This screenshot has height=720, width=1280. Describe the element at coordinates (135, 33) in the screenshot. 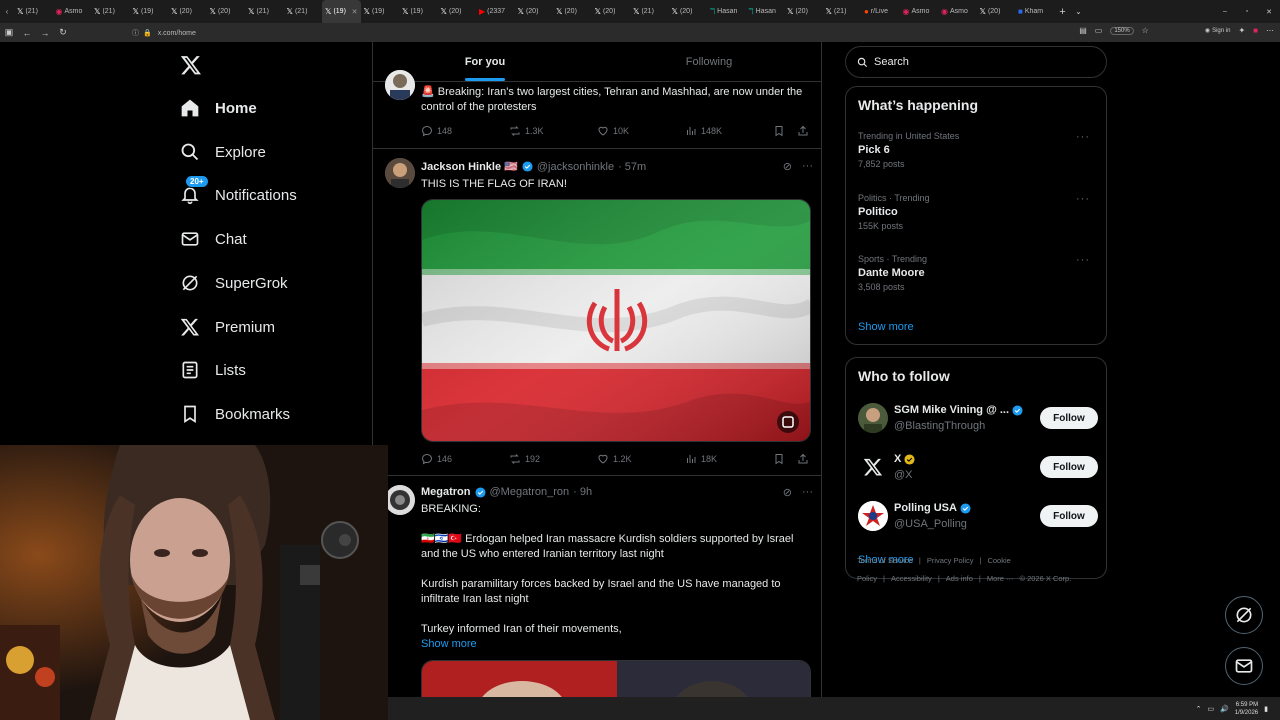

I see `site-info-icon: ⓘ` at that location.